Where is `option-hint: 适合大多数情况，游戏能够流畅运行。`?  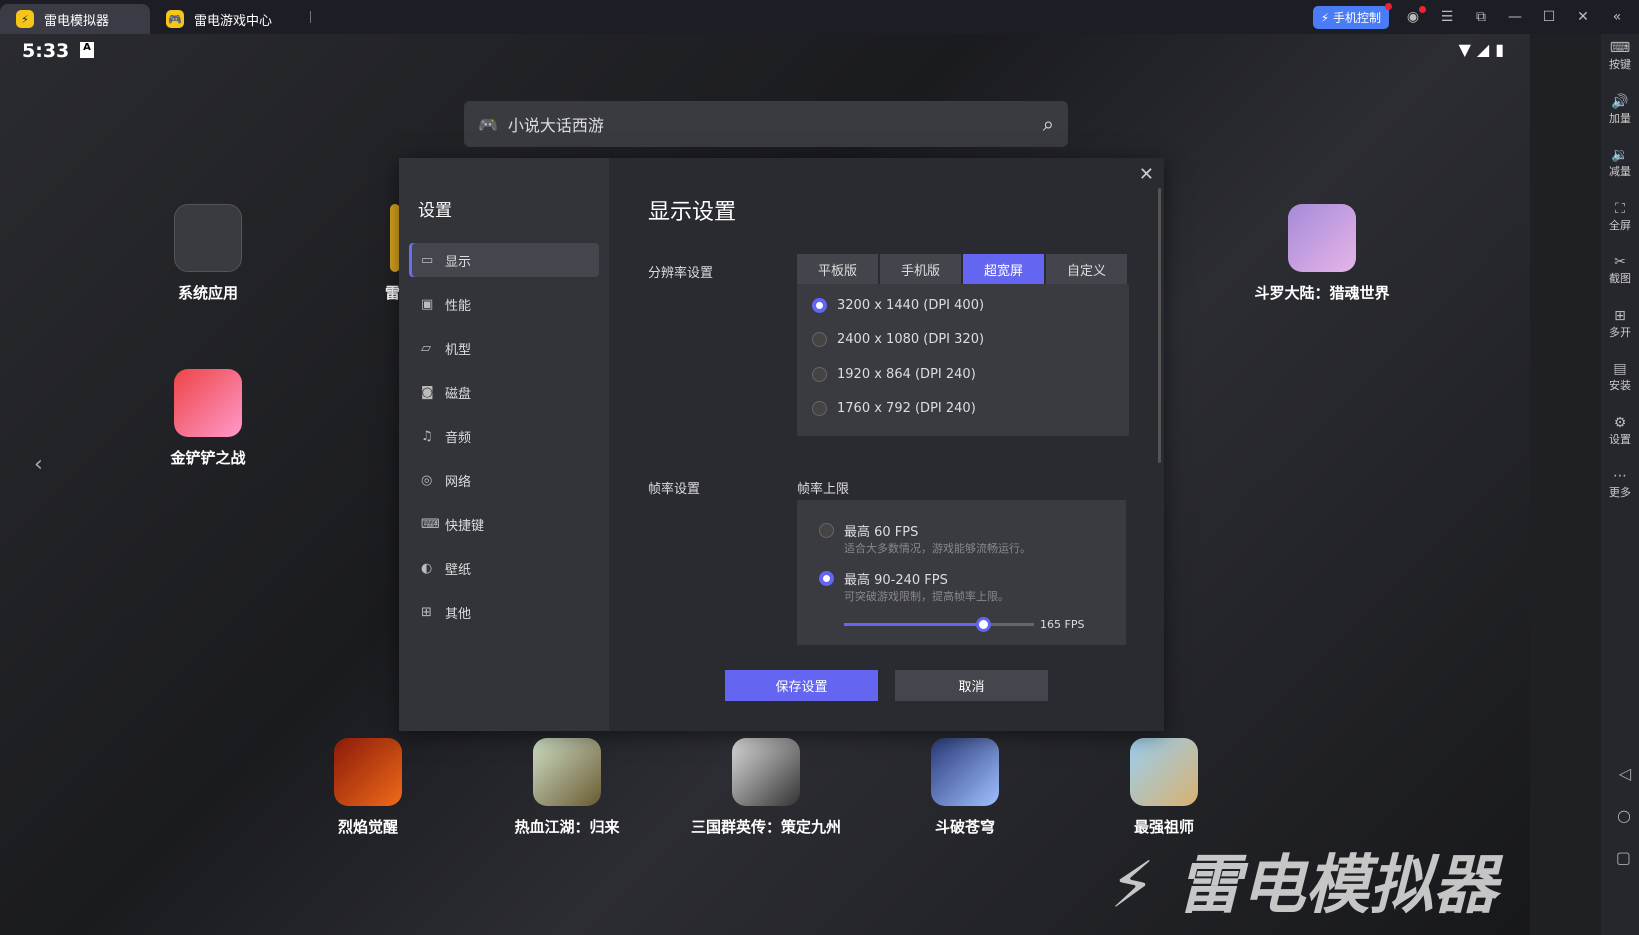
option-hint: 适合大多数情况，游戏能够流畅运行。 is located at coordinates (937, 548).